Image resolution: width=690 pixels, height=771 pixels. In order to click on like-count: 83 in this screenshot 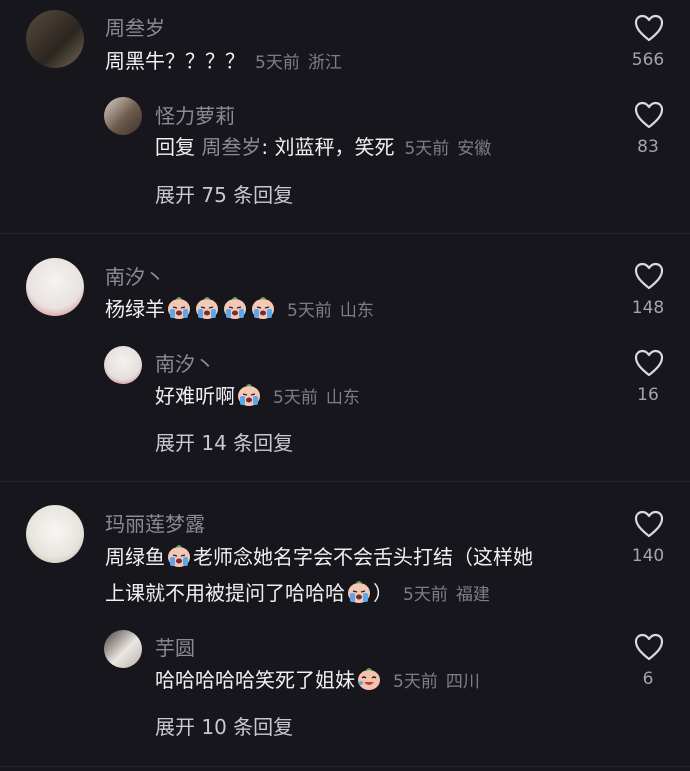, I will do `click(648, 147)`.